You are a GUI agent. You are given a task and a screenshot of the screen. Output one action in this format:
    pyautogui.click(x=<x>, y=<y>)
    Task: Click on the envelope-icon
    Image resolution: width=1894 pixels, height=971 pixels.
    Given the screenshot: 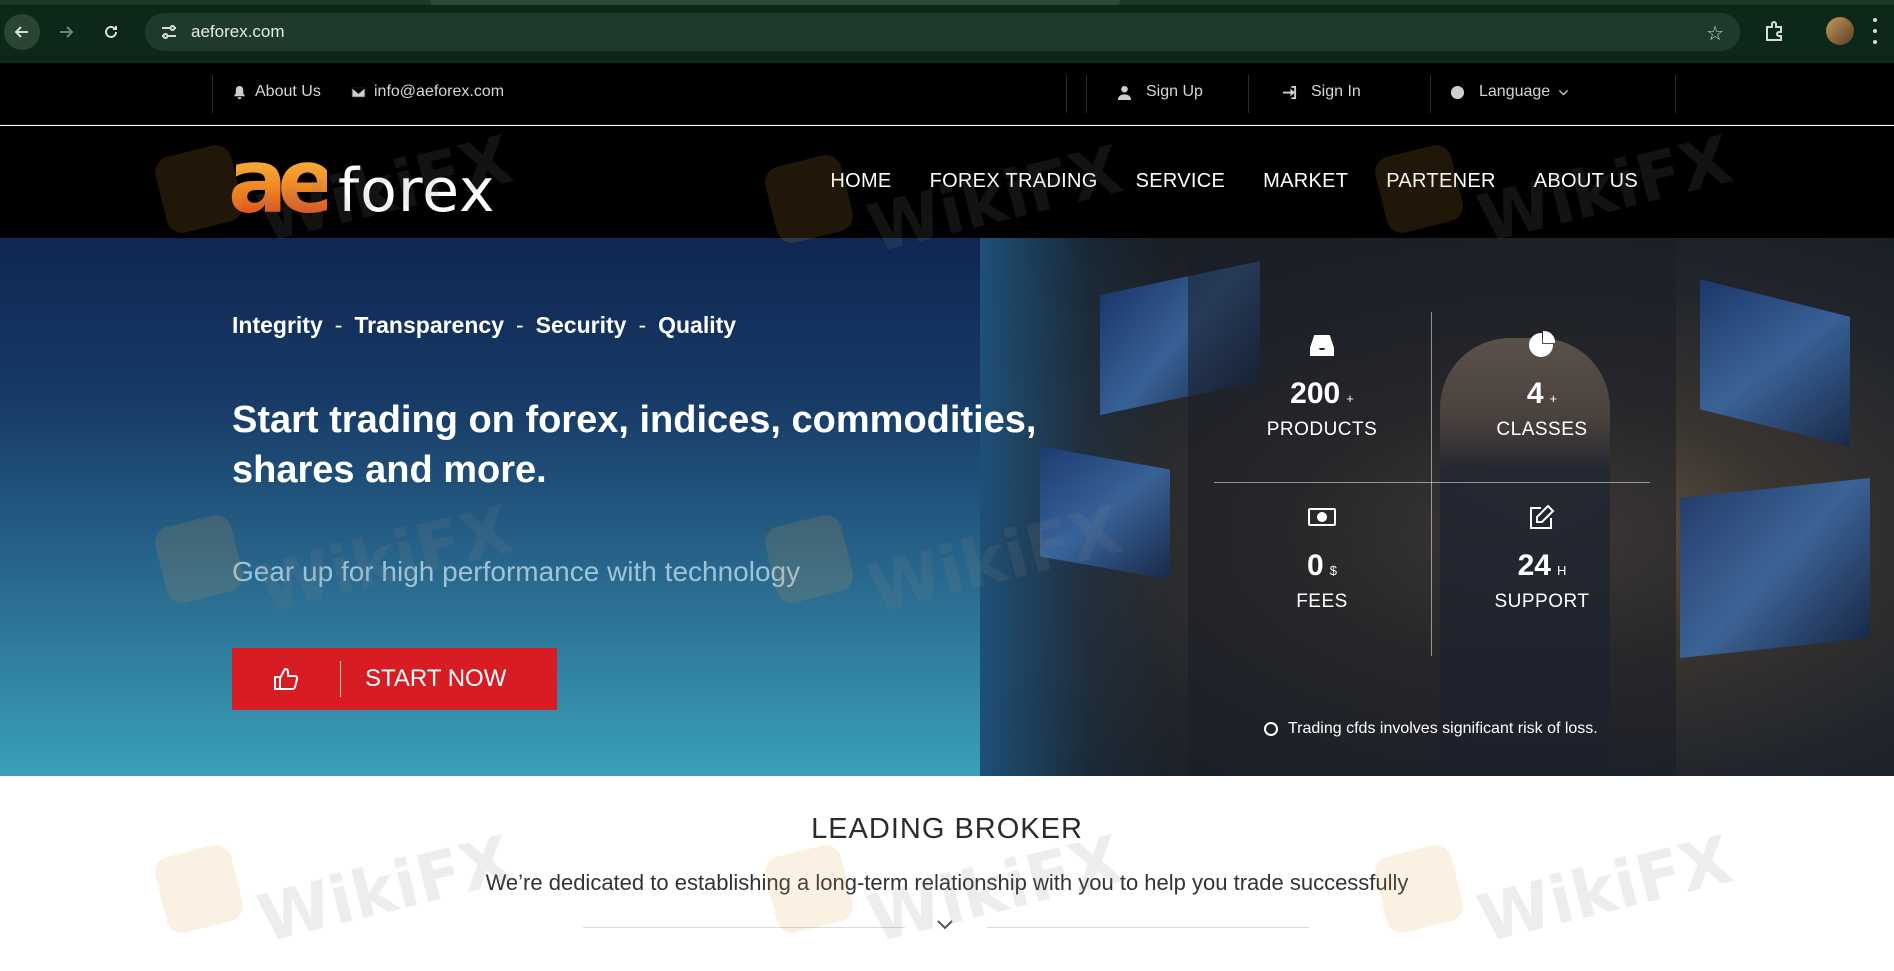 What is the action you would take?
    pyautogui.click(x=358, y=92)
    